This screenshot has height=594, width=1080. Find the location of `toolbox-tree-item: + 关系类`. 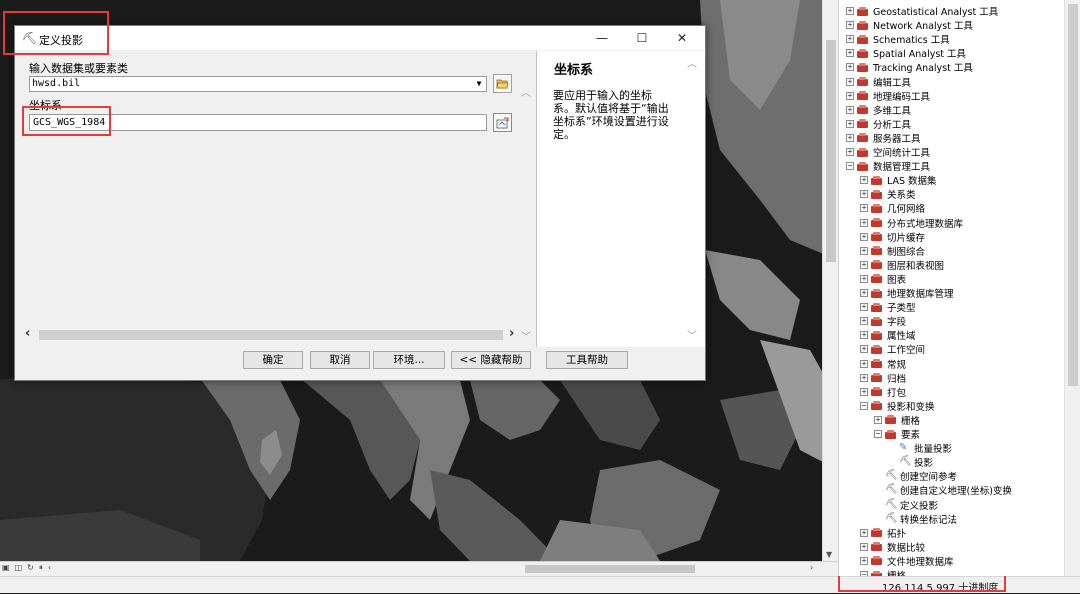

toolbox-tree-item: + 关系类 is located at coordinates (888, 194).